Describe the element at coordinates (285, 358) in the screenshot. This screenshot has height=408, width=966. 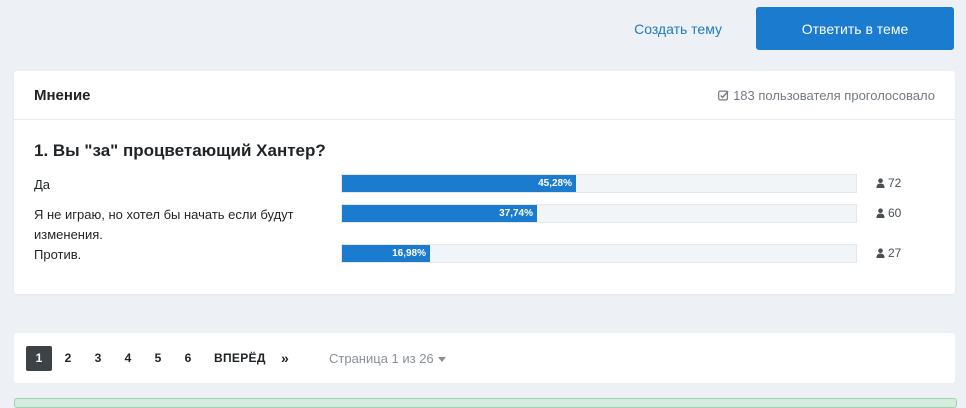
I see `last-page-link: »` at that location.